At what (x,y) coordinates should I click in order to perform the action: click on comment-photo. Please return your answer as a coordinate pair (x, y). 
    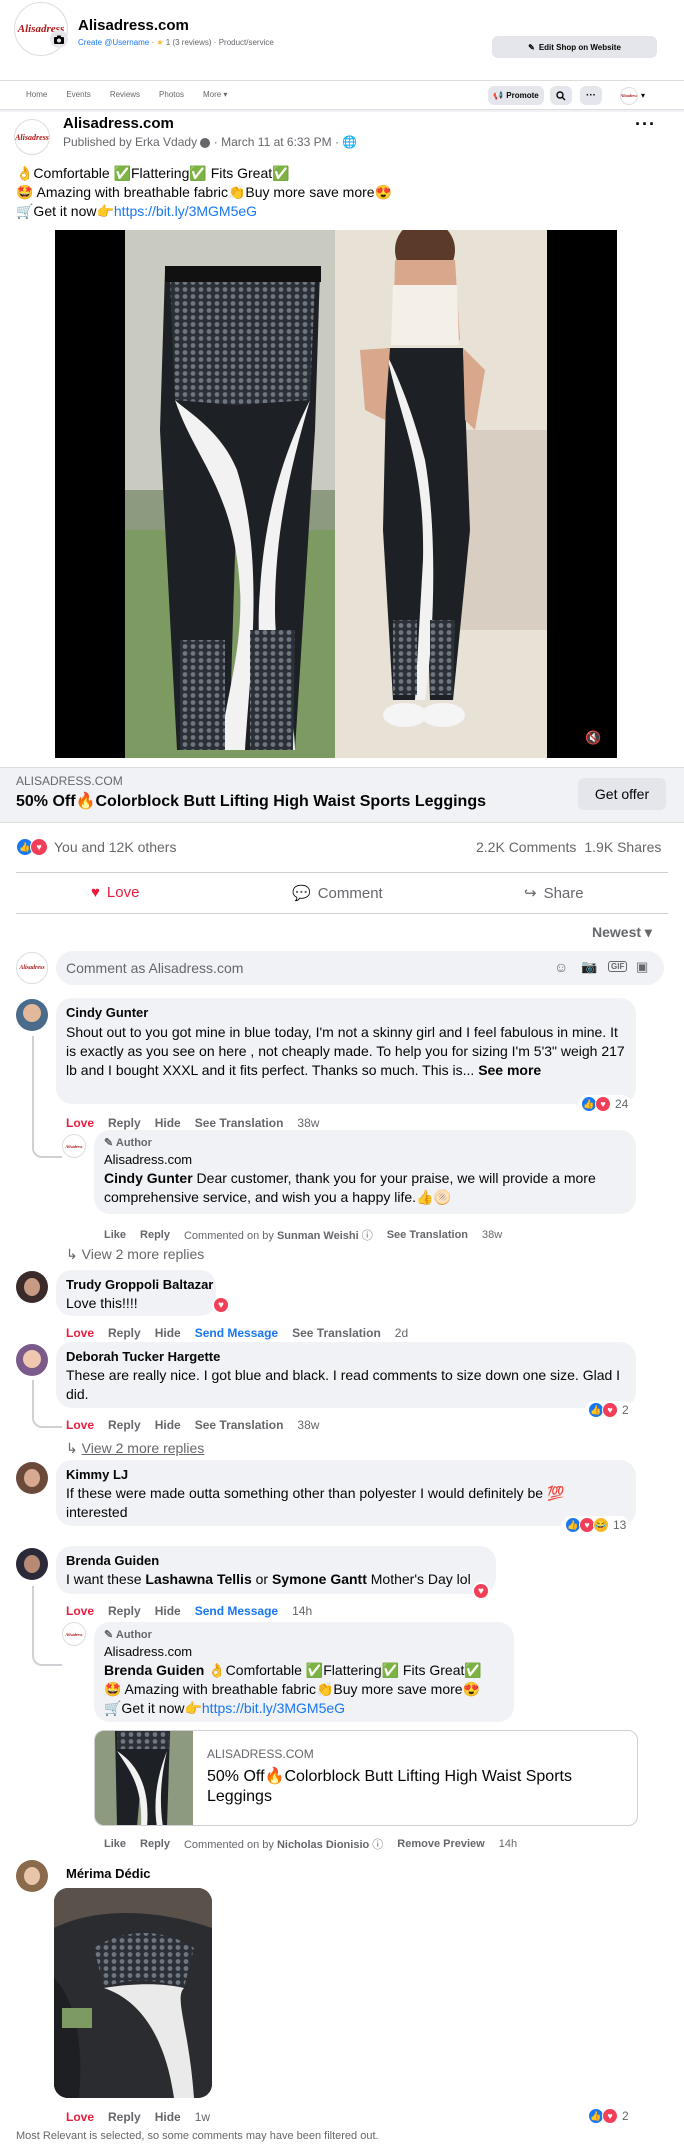
    Looking at the image, I should click on (133, 1993).